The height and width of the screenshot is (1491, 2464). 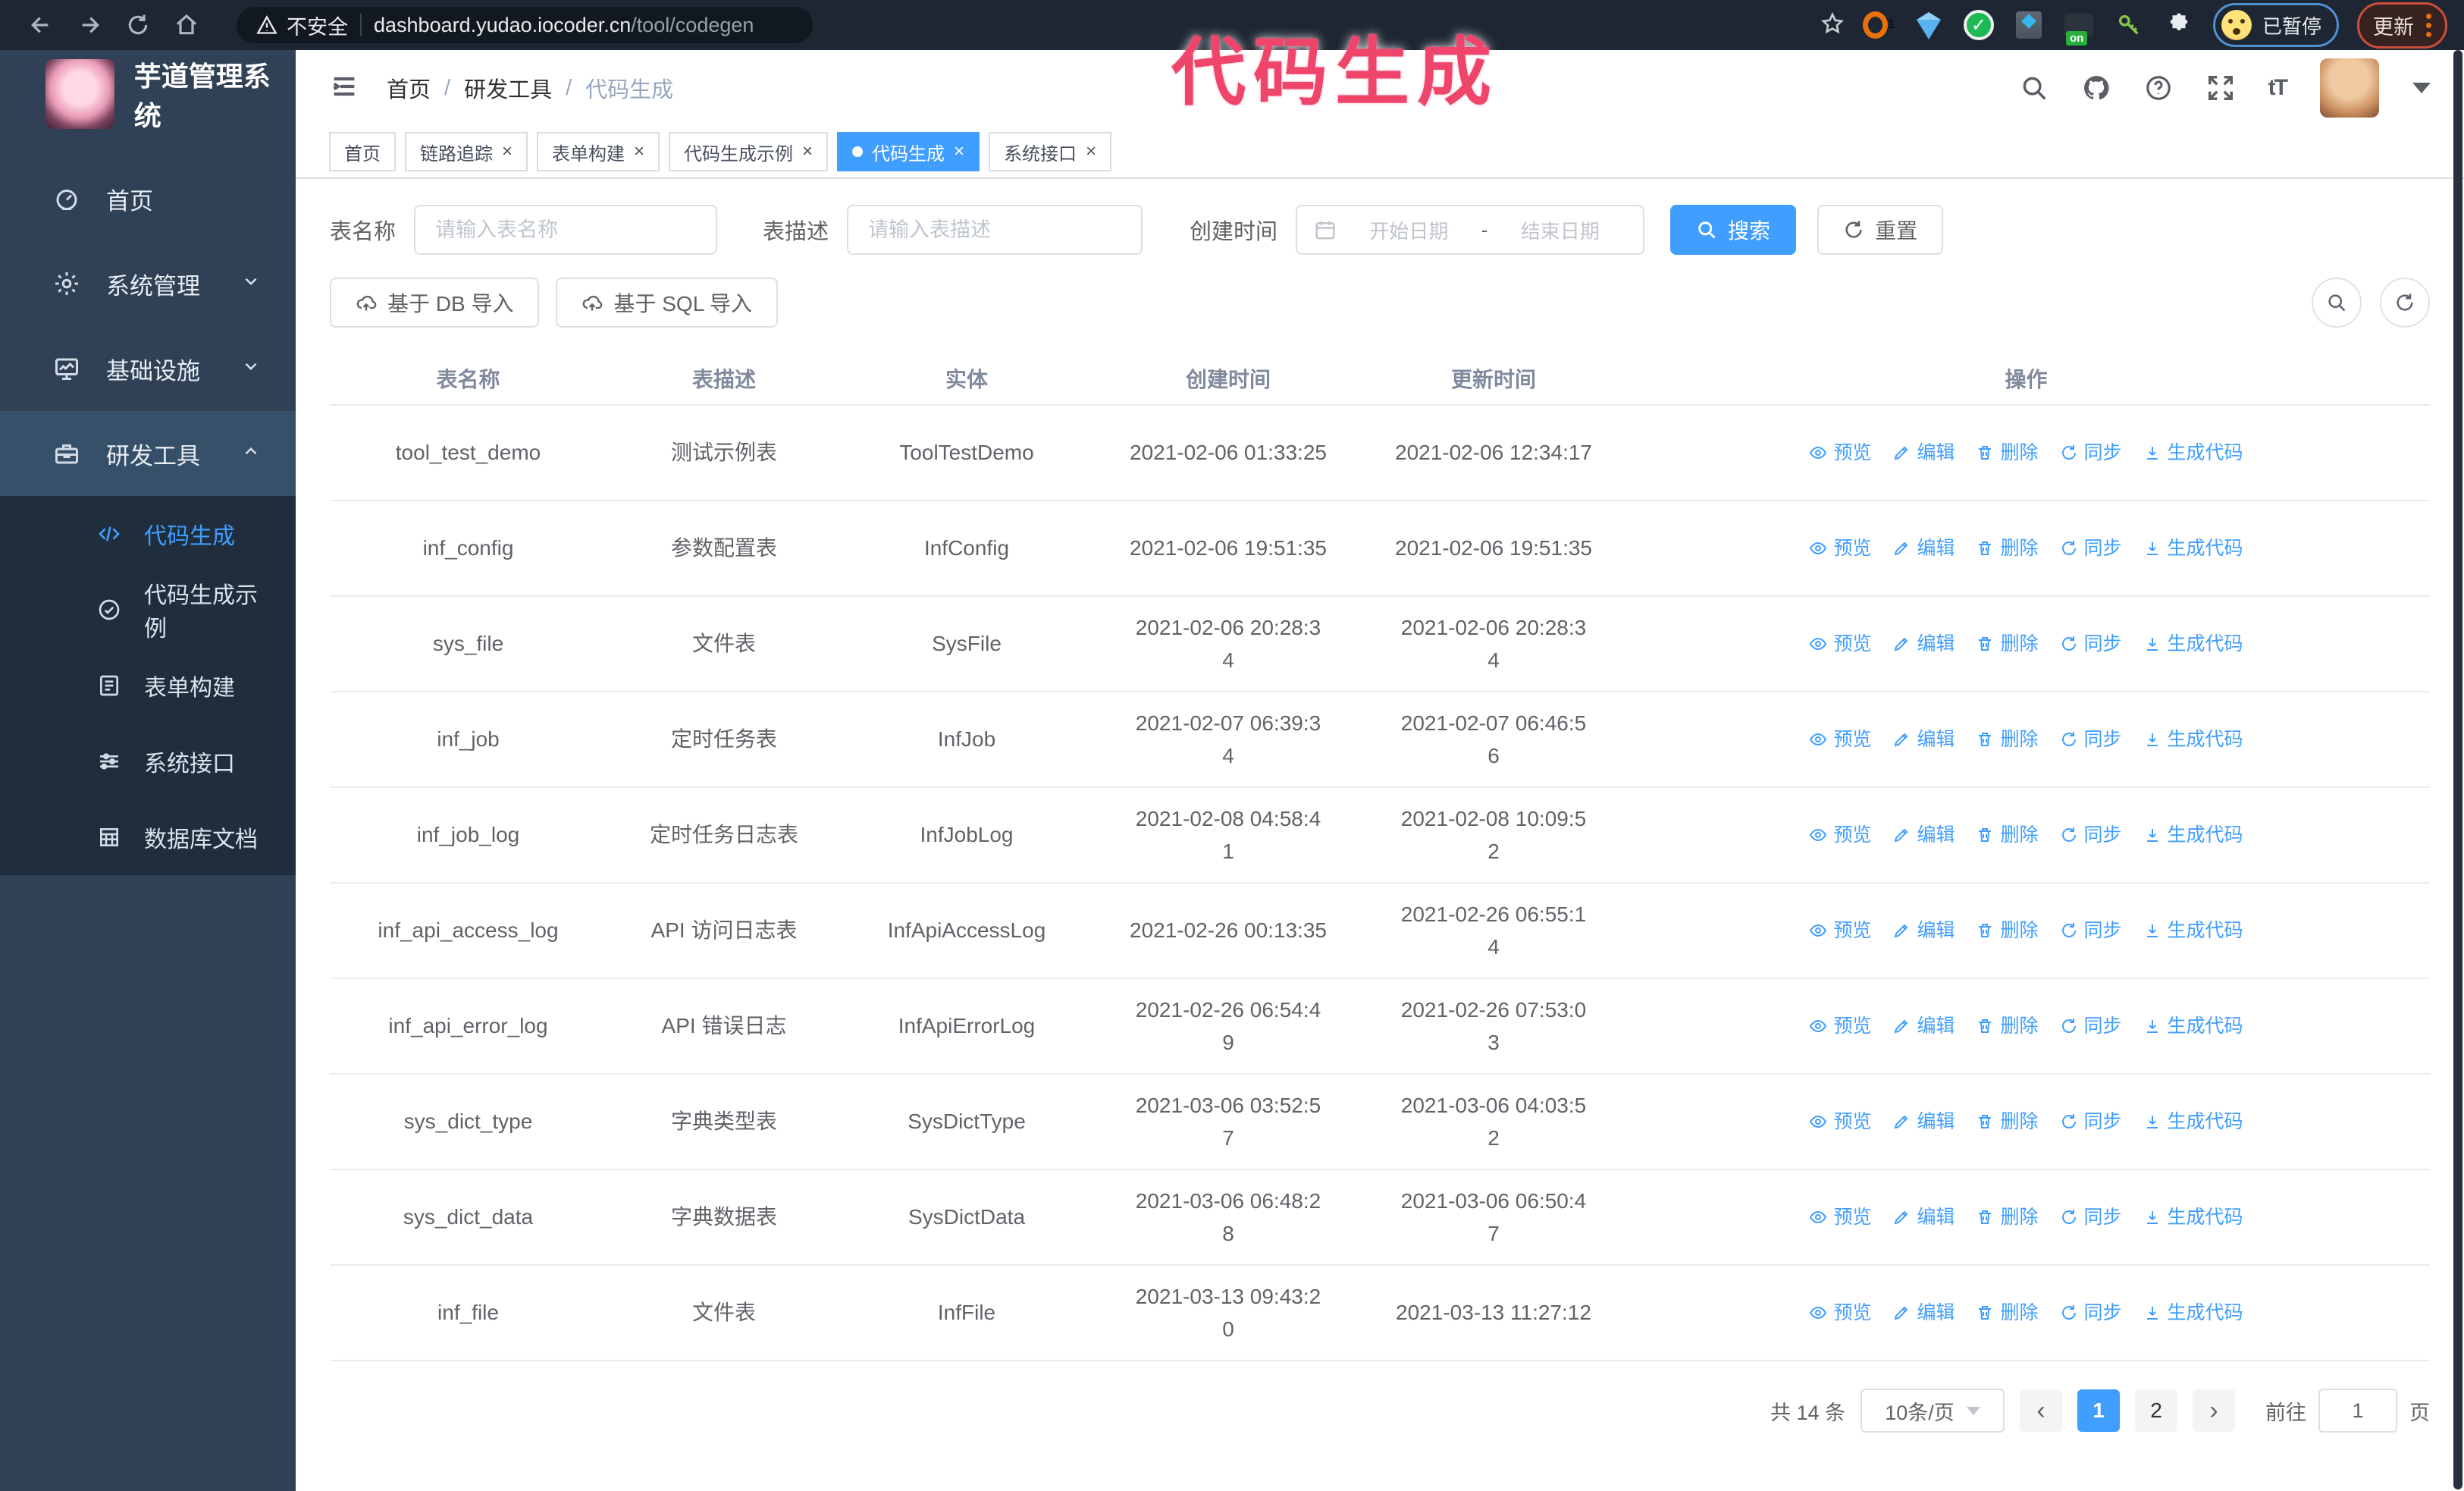 What do you see at coordinates (2405, 303) in the screenshot?
I see `refresh-table-button` at bounding box center [2405, 303].